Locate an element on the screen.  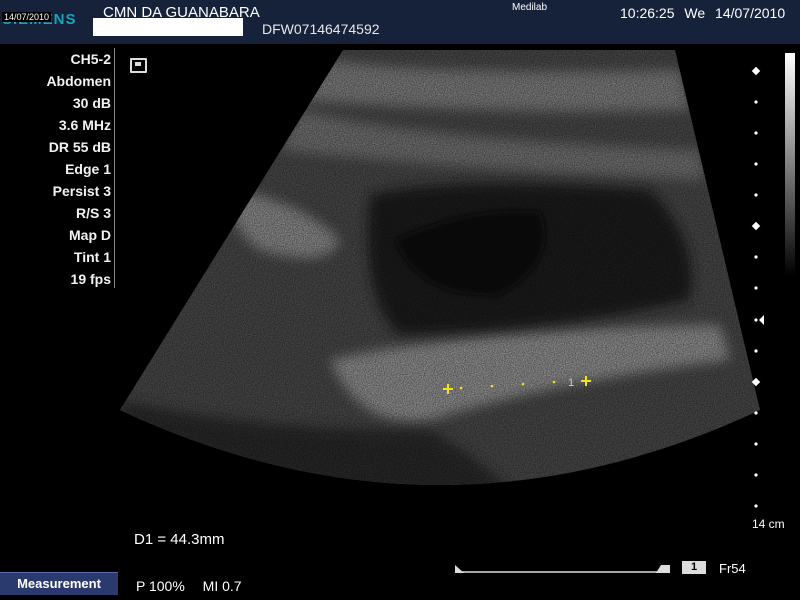
cine-scrollbar is located at coordinates (562, 568).